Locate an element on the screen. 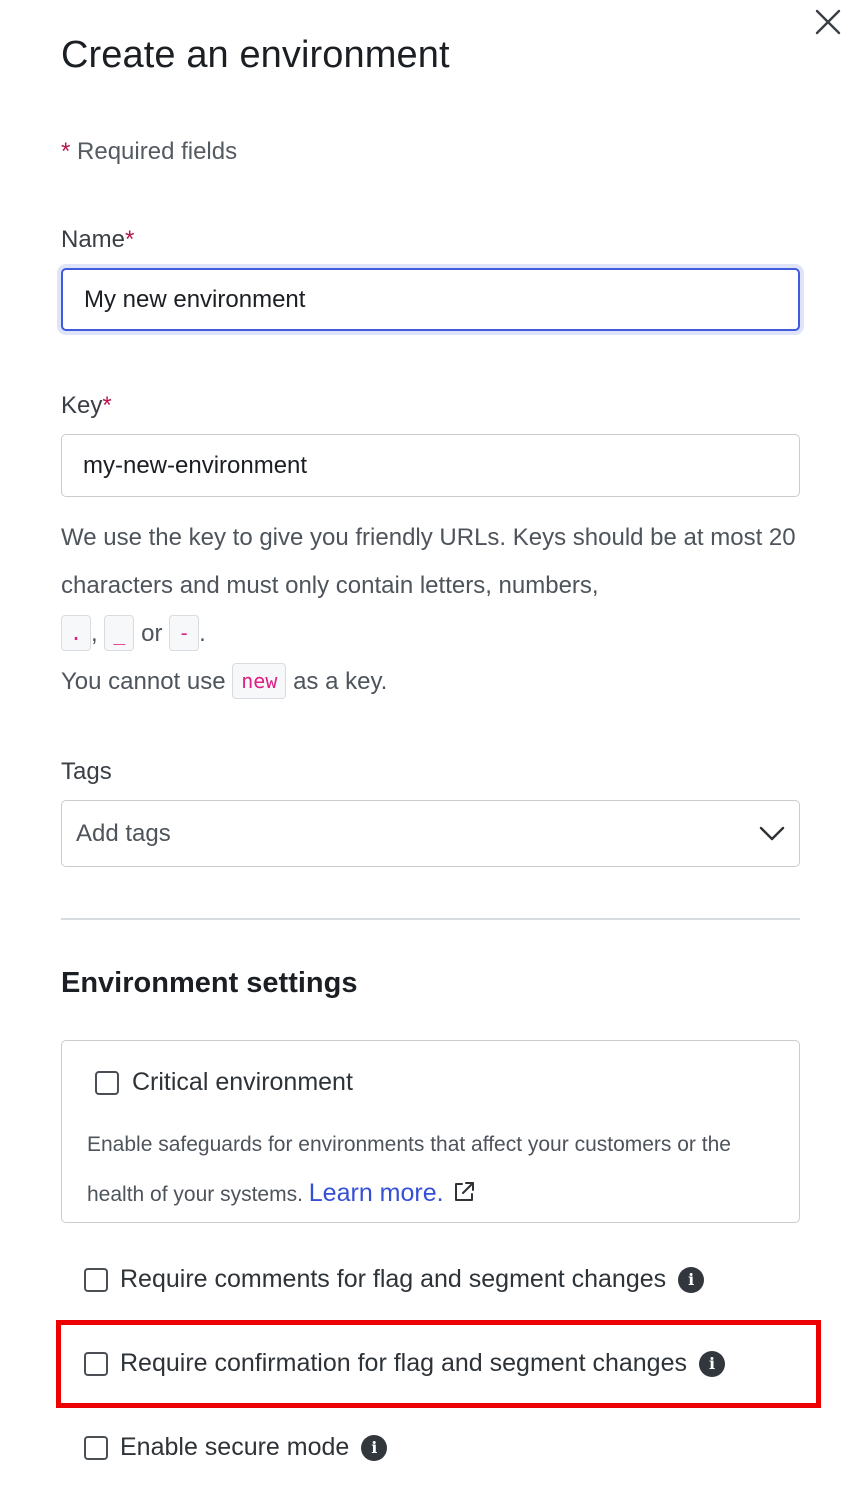 This screenshot has width=860, height=1486. page-title: Create an environment is located at coordinates (255, 55).